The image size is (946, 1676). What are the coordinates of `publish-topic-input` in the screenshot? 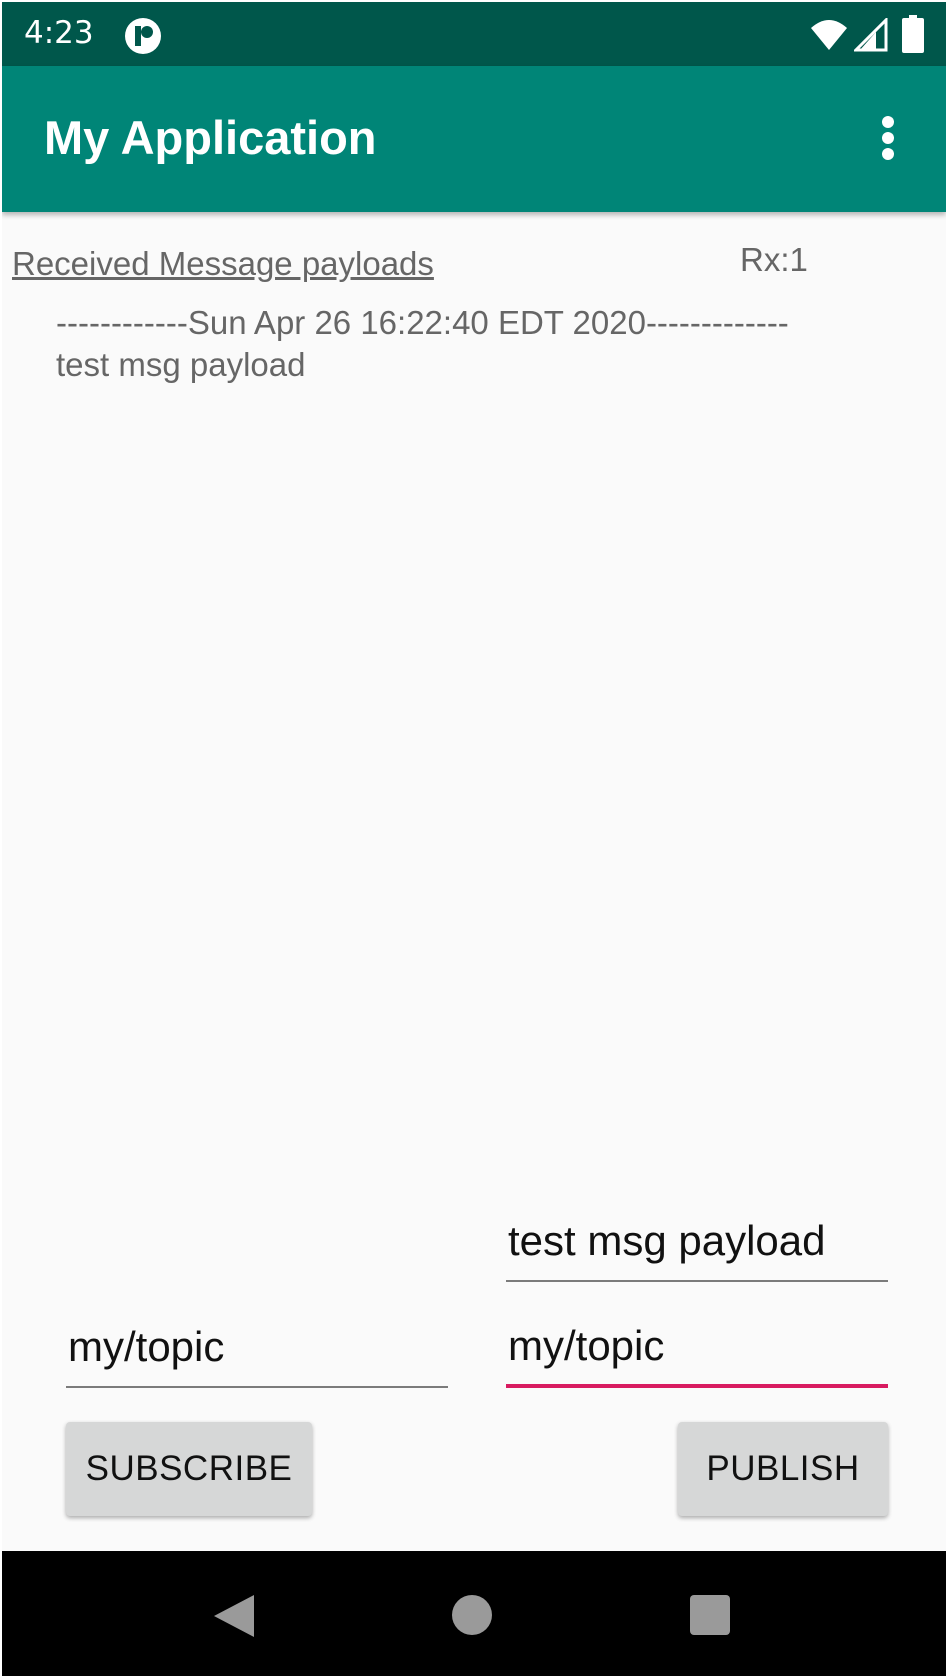 It's located at (697, 1353).